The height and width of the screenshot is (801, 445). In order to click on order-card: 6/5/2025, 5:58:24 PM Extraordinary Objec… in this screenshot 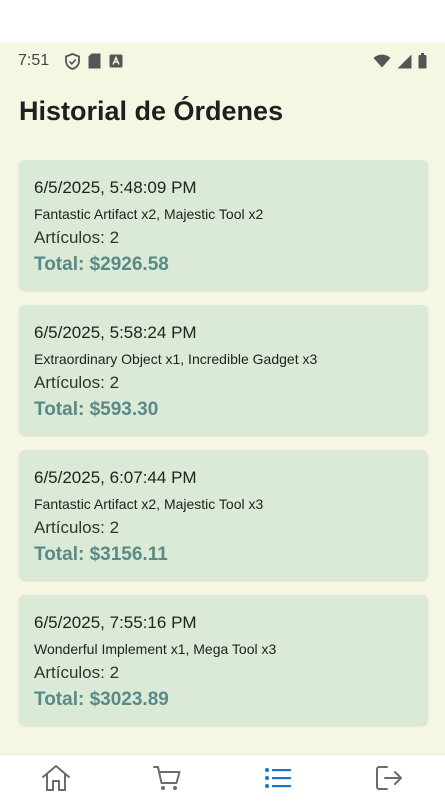, I will do `click(223, 370)`.